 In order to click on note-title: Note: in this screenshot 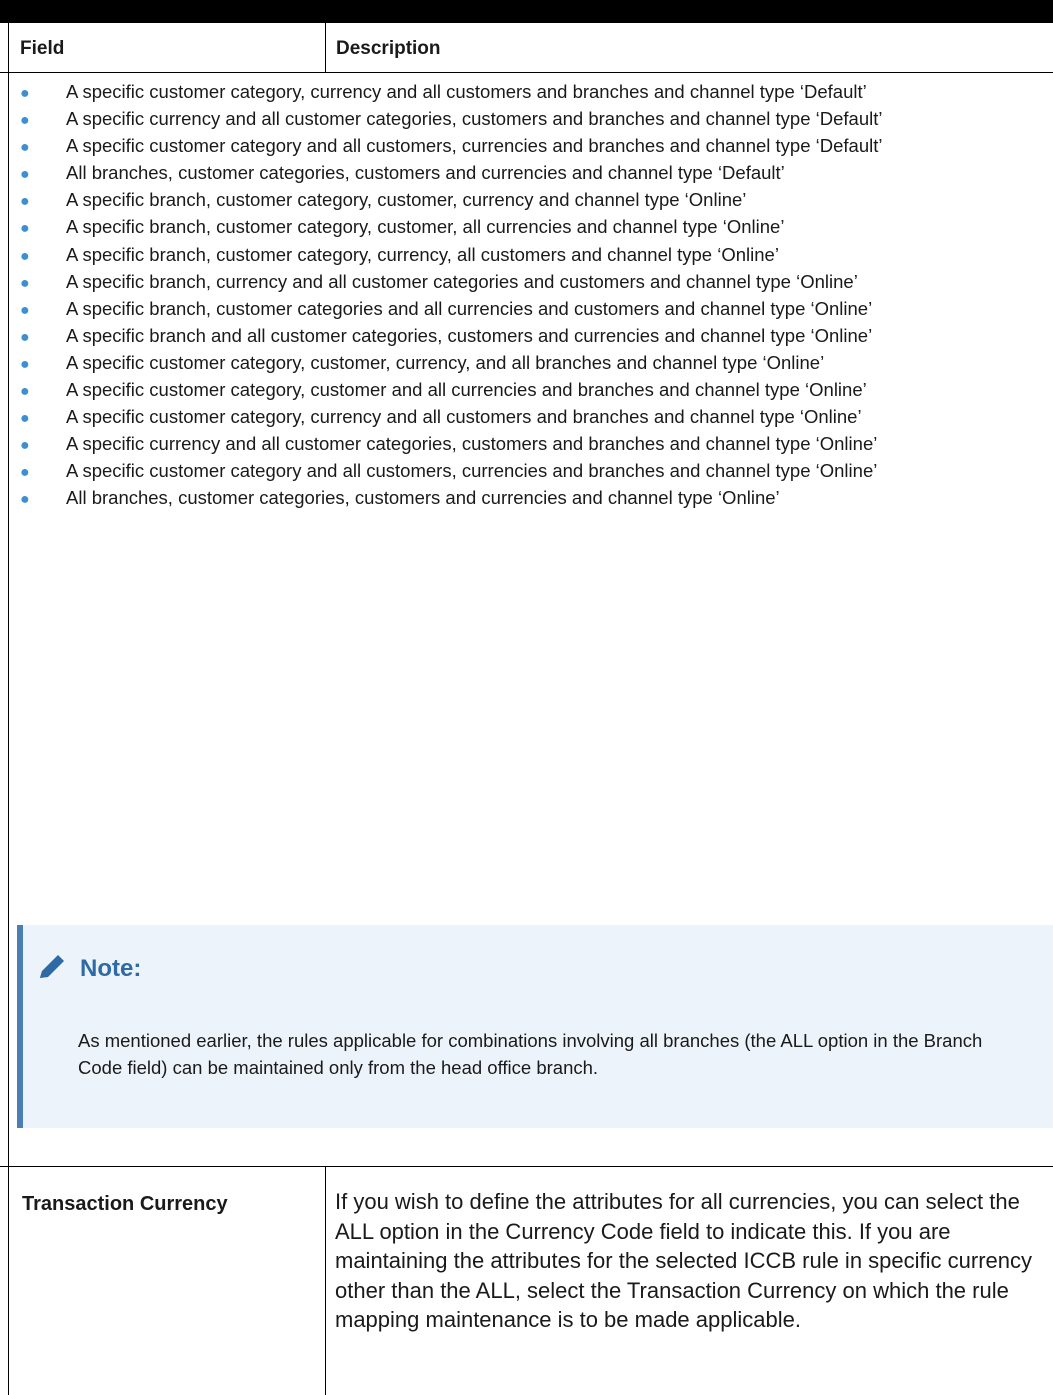, I will do `click(111, 968)`.